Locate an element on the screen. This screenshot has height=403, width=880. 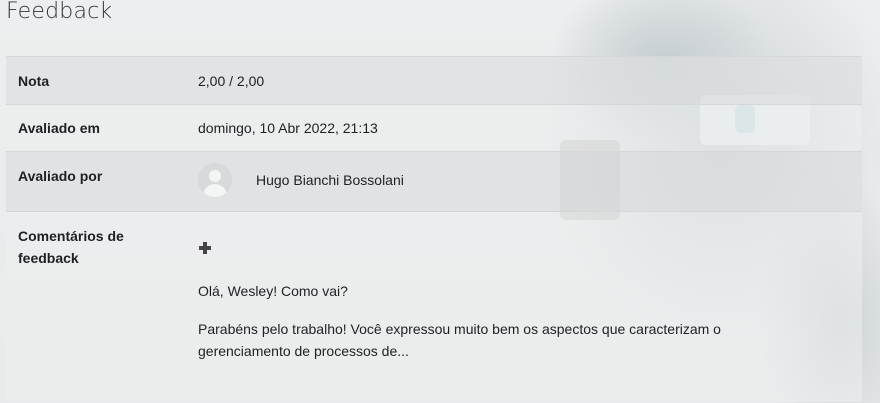
grade-label: Nota is located at coordinates (34, 81).